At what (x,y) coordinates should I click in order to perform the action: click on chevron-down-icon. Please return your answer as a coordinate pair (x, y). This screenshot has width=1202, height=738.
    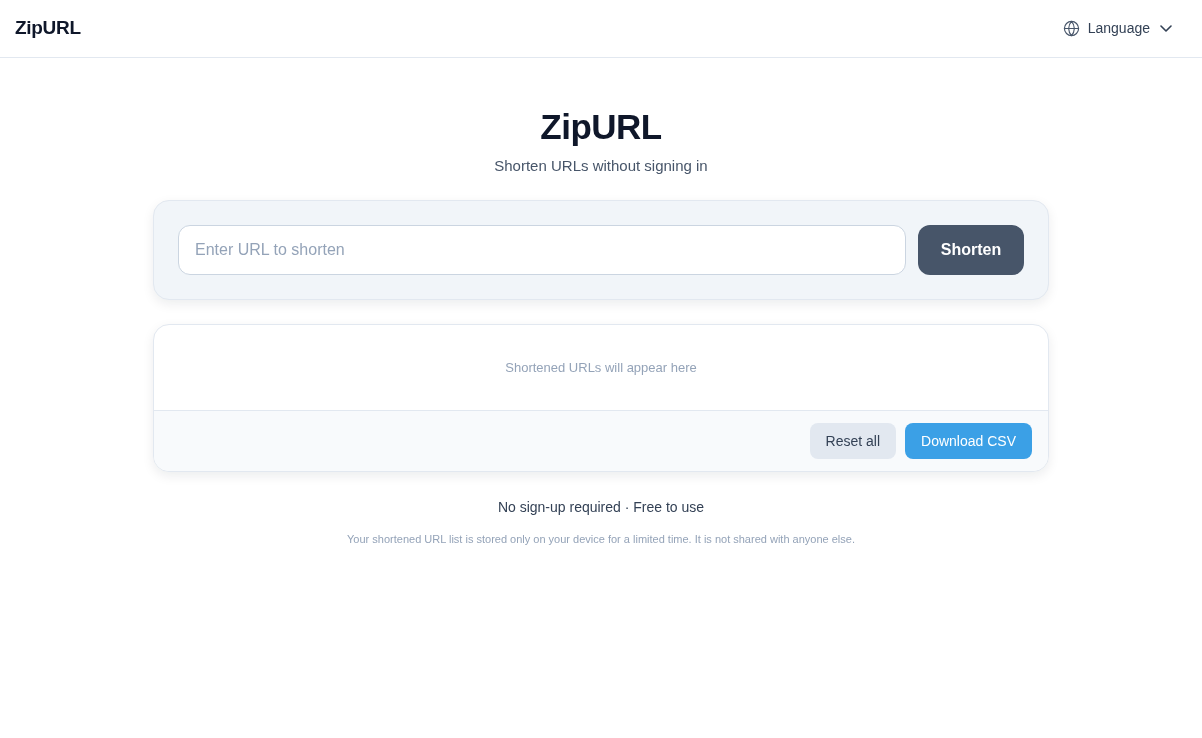
    Looking at the image, I should click on (1166, 28).